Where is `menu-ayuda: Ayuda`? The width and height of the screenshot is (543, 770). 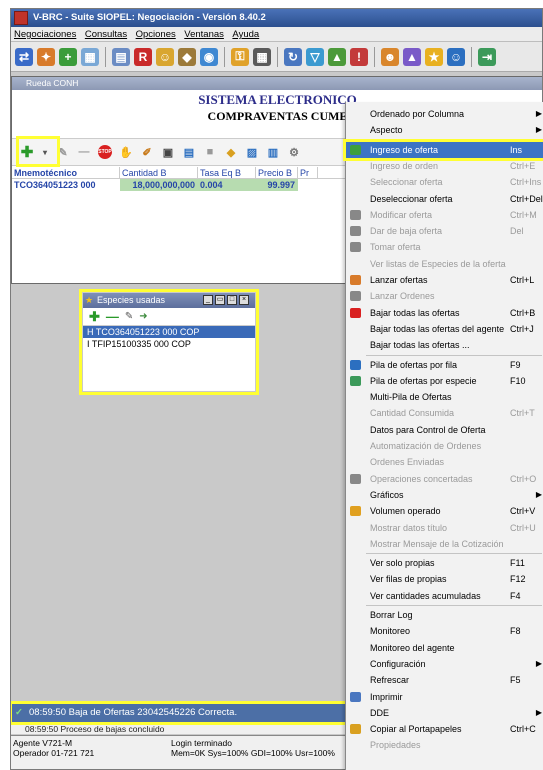 menu-ayuda: Ayuda is located at coordinates (245, 33).